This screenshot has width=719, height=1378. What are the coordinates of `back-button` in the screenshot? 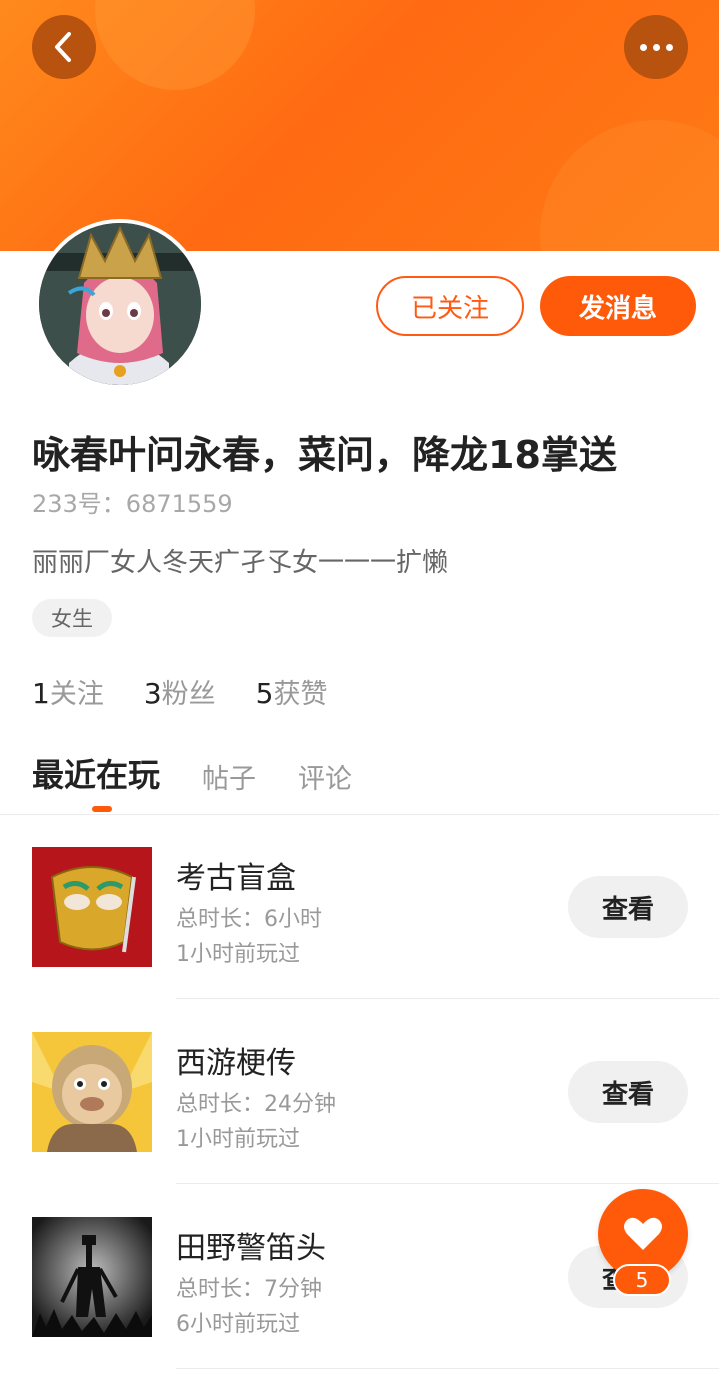 It's located at (64, 47).